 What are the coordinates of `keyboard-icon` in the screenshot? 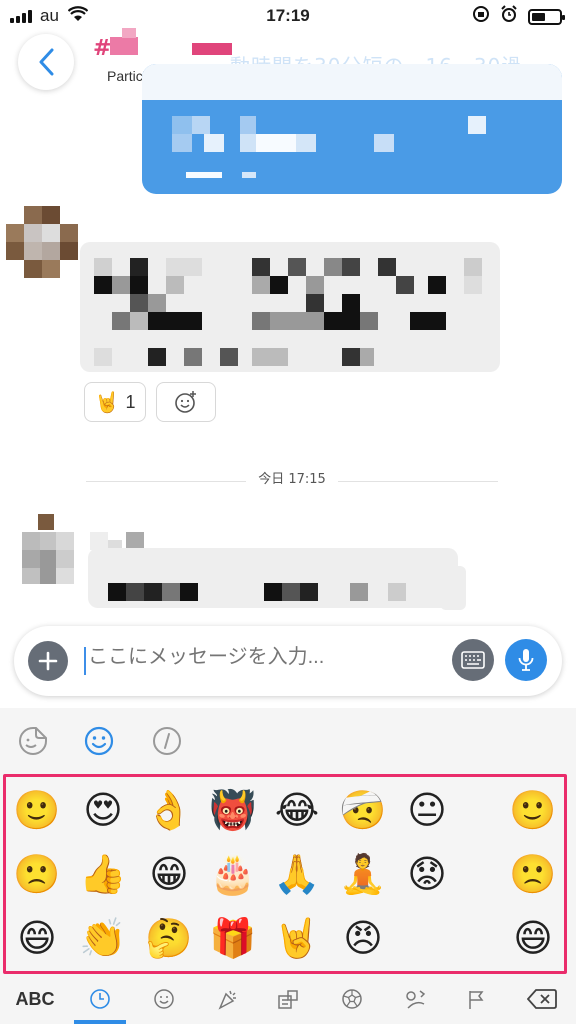 It's located at (473, 660).